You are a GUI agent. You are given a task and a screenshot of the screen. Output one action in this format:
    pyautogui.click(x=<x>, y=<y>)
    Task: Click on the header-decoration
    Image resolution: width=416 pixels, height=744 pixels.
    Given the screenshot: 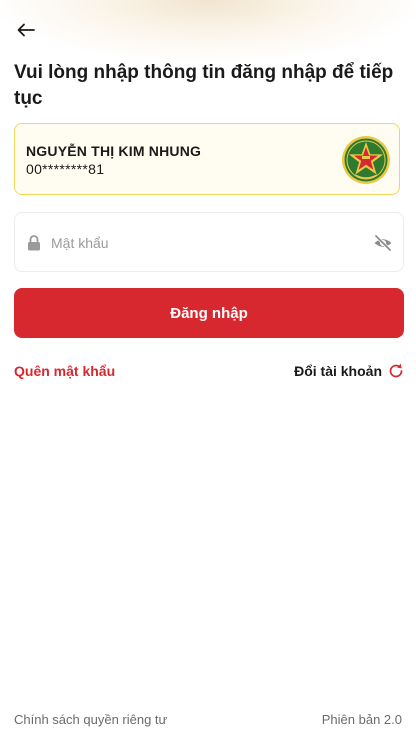 What is the action you would take?
    pyautogui.click(x=208, y=30)
    